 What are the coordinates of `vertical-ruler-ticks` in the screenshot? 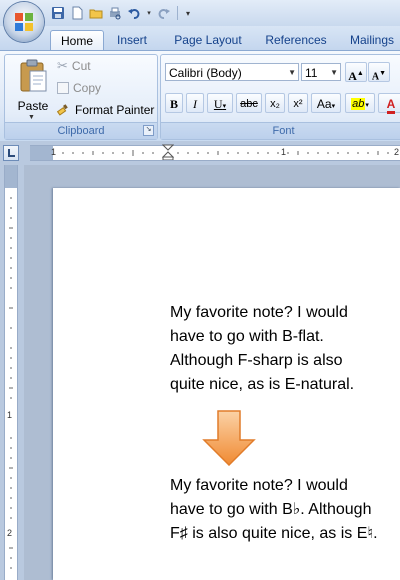 It's located at (11, 383).